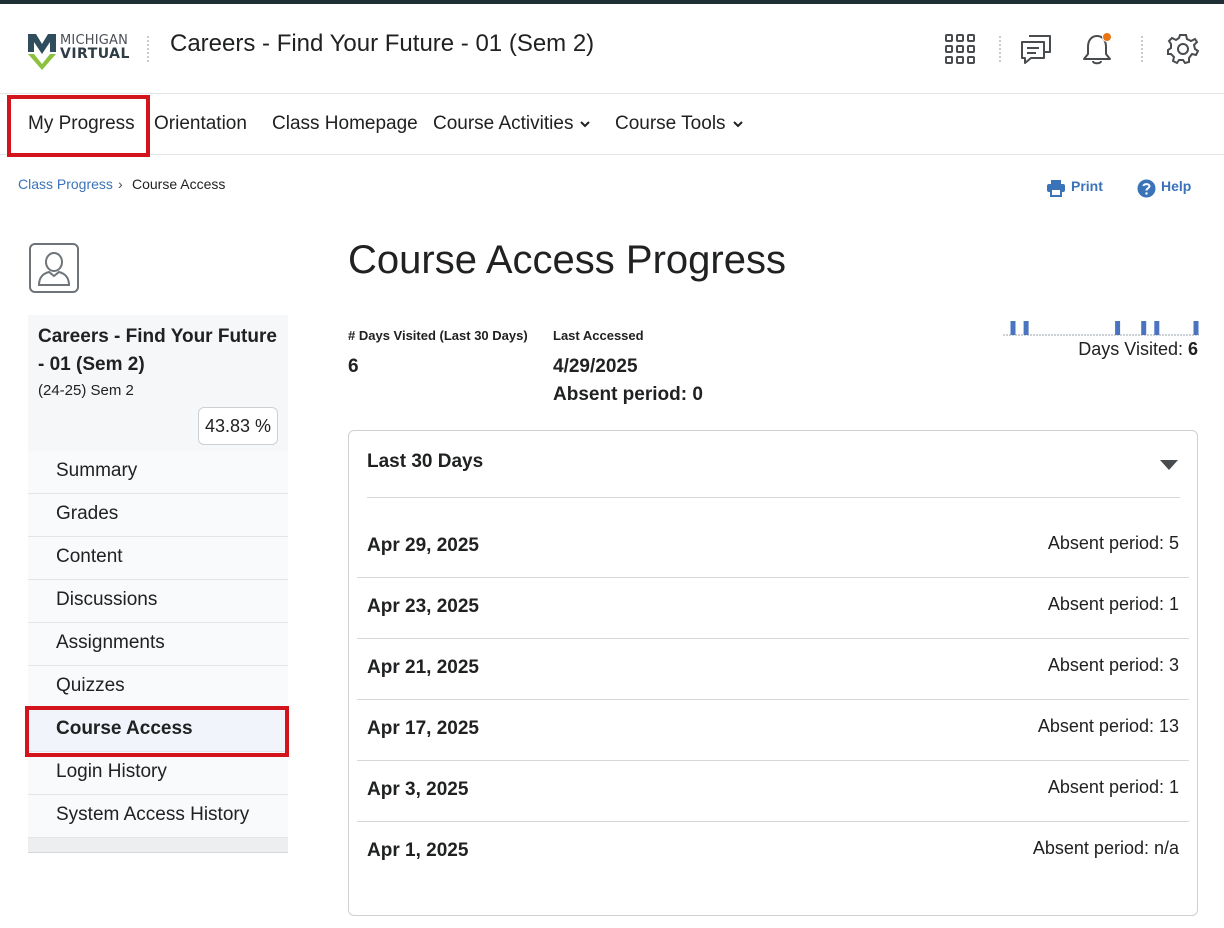  Describe the element at coordinates (425, 461) in the screenshot. I see `panel-title: Last 30 Days` at that location.